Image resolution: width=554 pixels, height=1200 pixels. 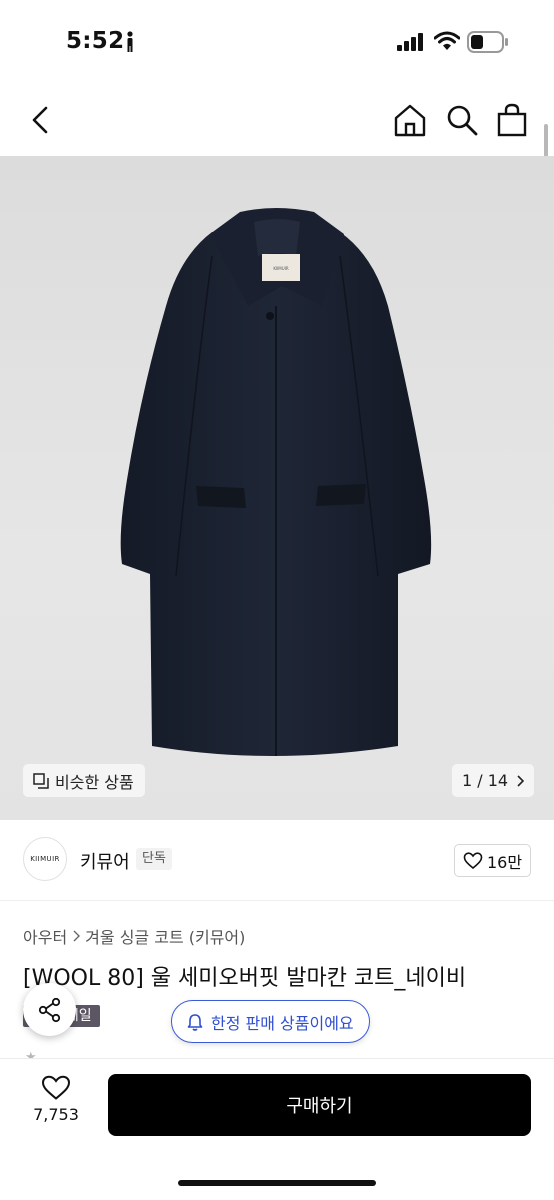 I want to click on coat-label-text: KIIMUIR, so click(x=281, y=268).